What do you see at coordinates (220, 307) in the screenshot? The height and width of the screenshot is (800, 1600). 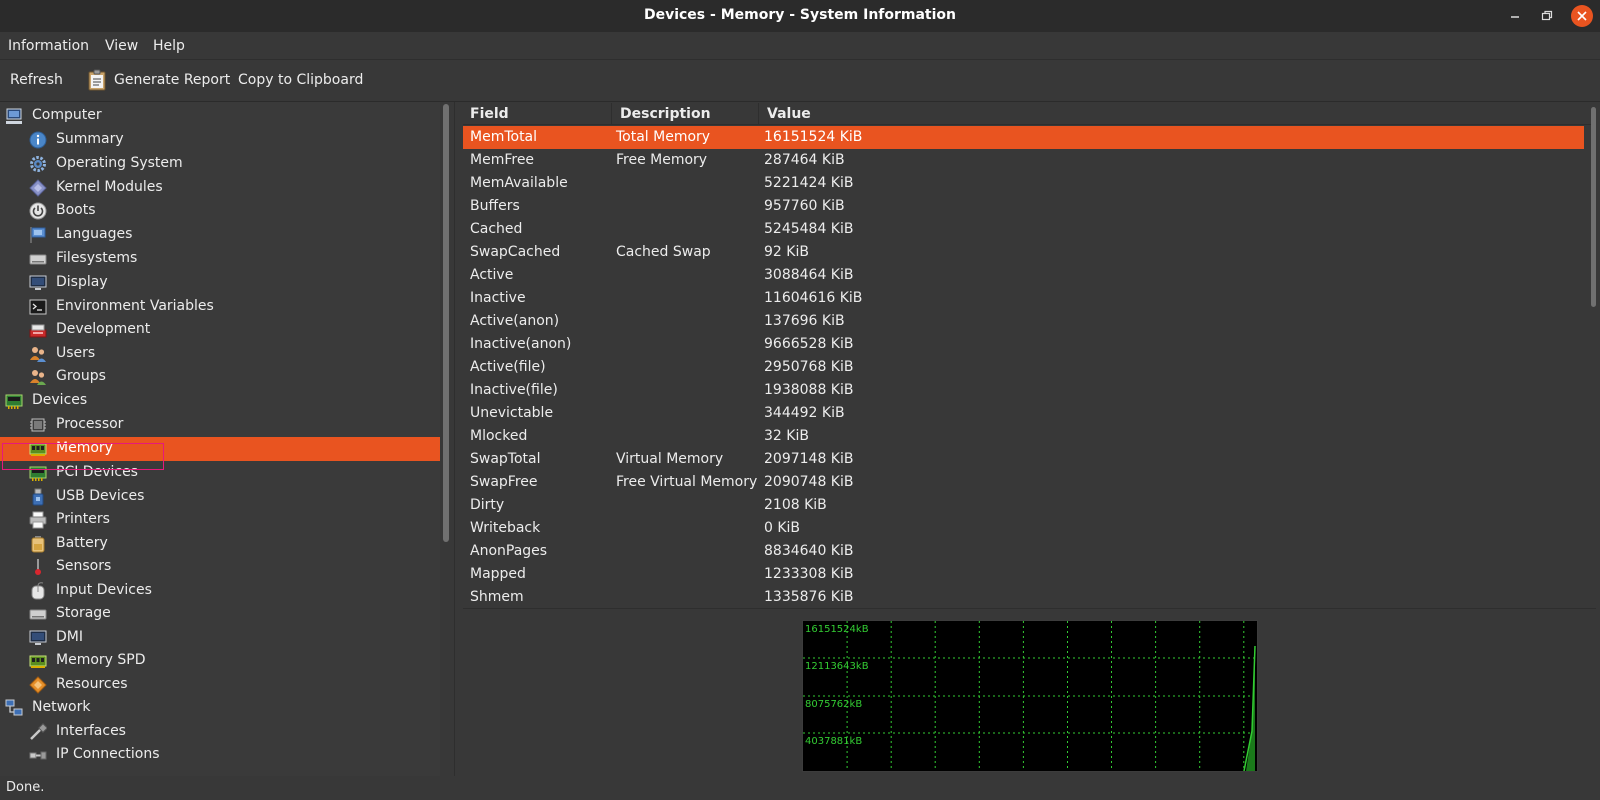 I see `tree-item-environment-variables: Environment Variables` at bounding box center [220, 307].